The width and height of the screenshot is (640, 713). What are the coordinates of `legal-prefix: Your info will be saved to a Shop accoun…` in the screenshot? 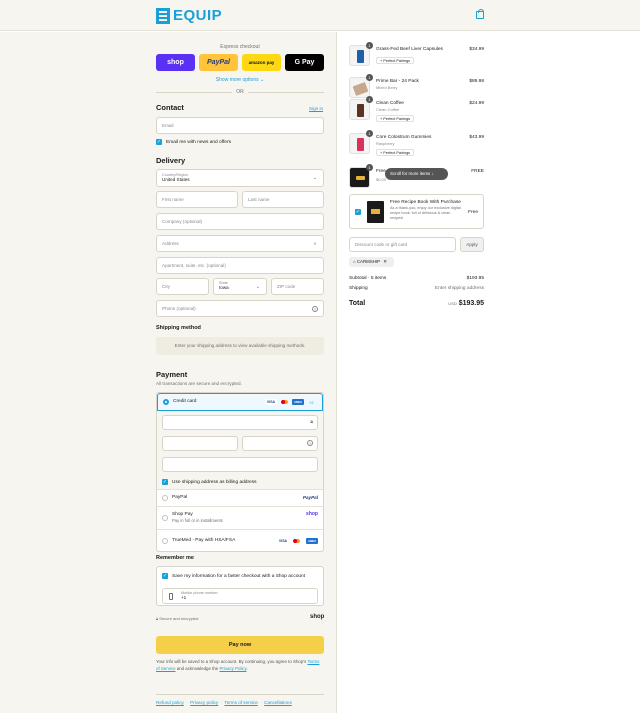 It's located at (232, 661).